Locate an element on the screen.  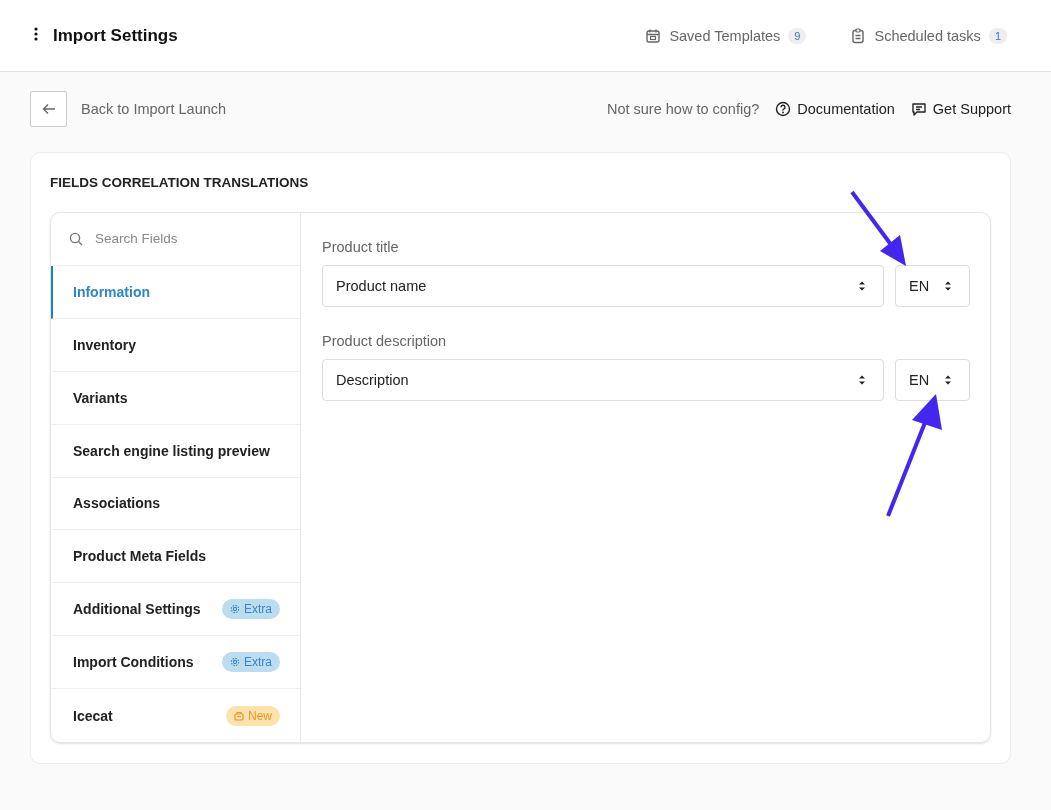
item-label: Additional Settings is located at coordinates (137, 609).